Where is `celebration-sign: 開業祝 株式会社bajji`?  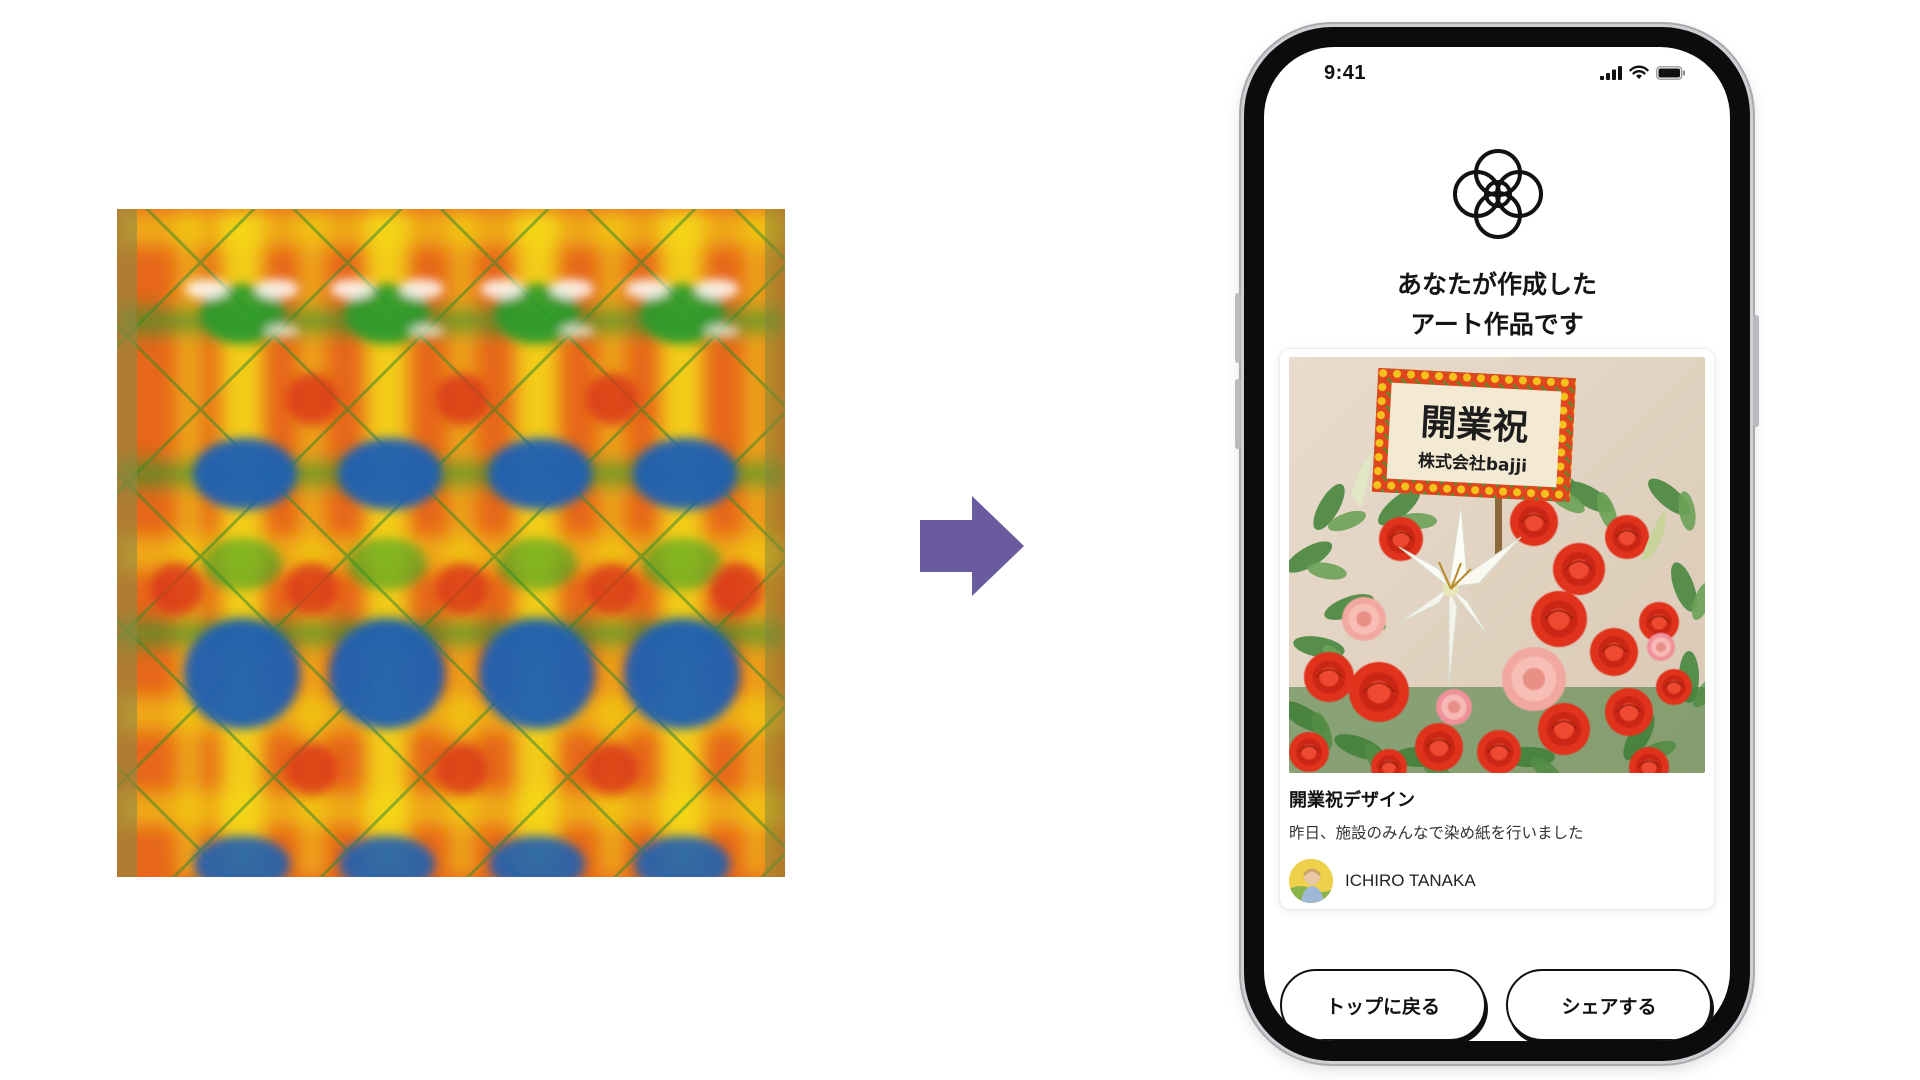 celebration-sign: 開業祝 株式会社bajji is located at coordinates (1474, 435).